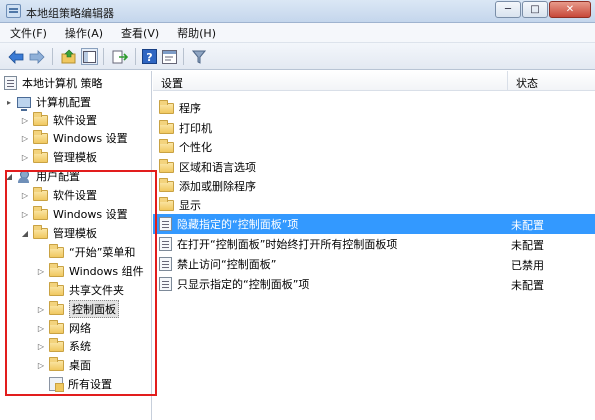  Describe the element at coordinates (28, 33) in the screenshot. I see `menu-file: 文件(F)` at that location.